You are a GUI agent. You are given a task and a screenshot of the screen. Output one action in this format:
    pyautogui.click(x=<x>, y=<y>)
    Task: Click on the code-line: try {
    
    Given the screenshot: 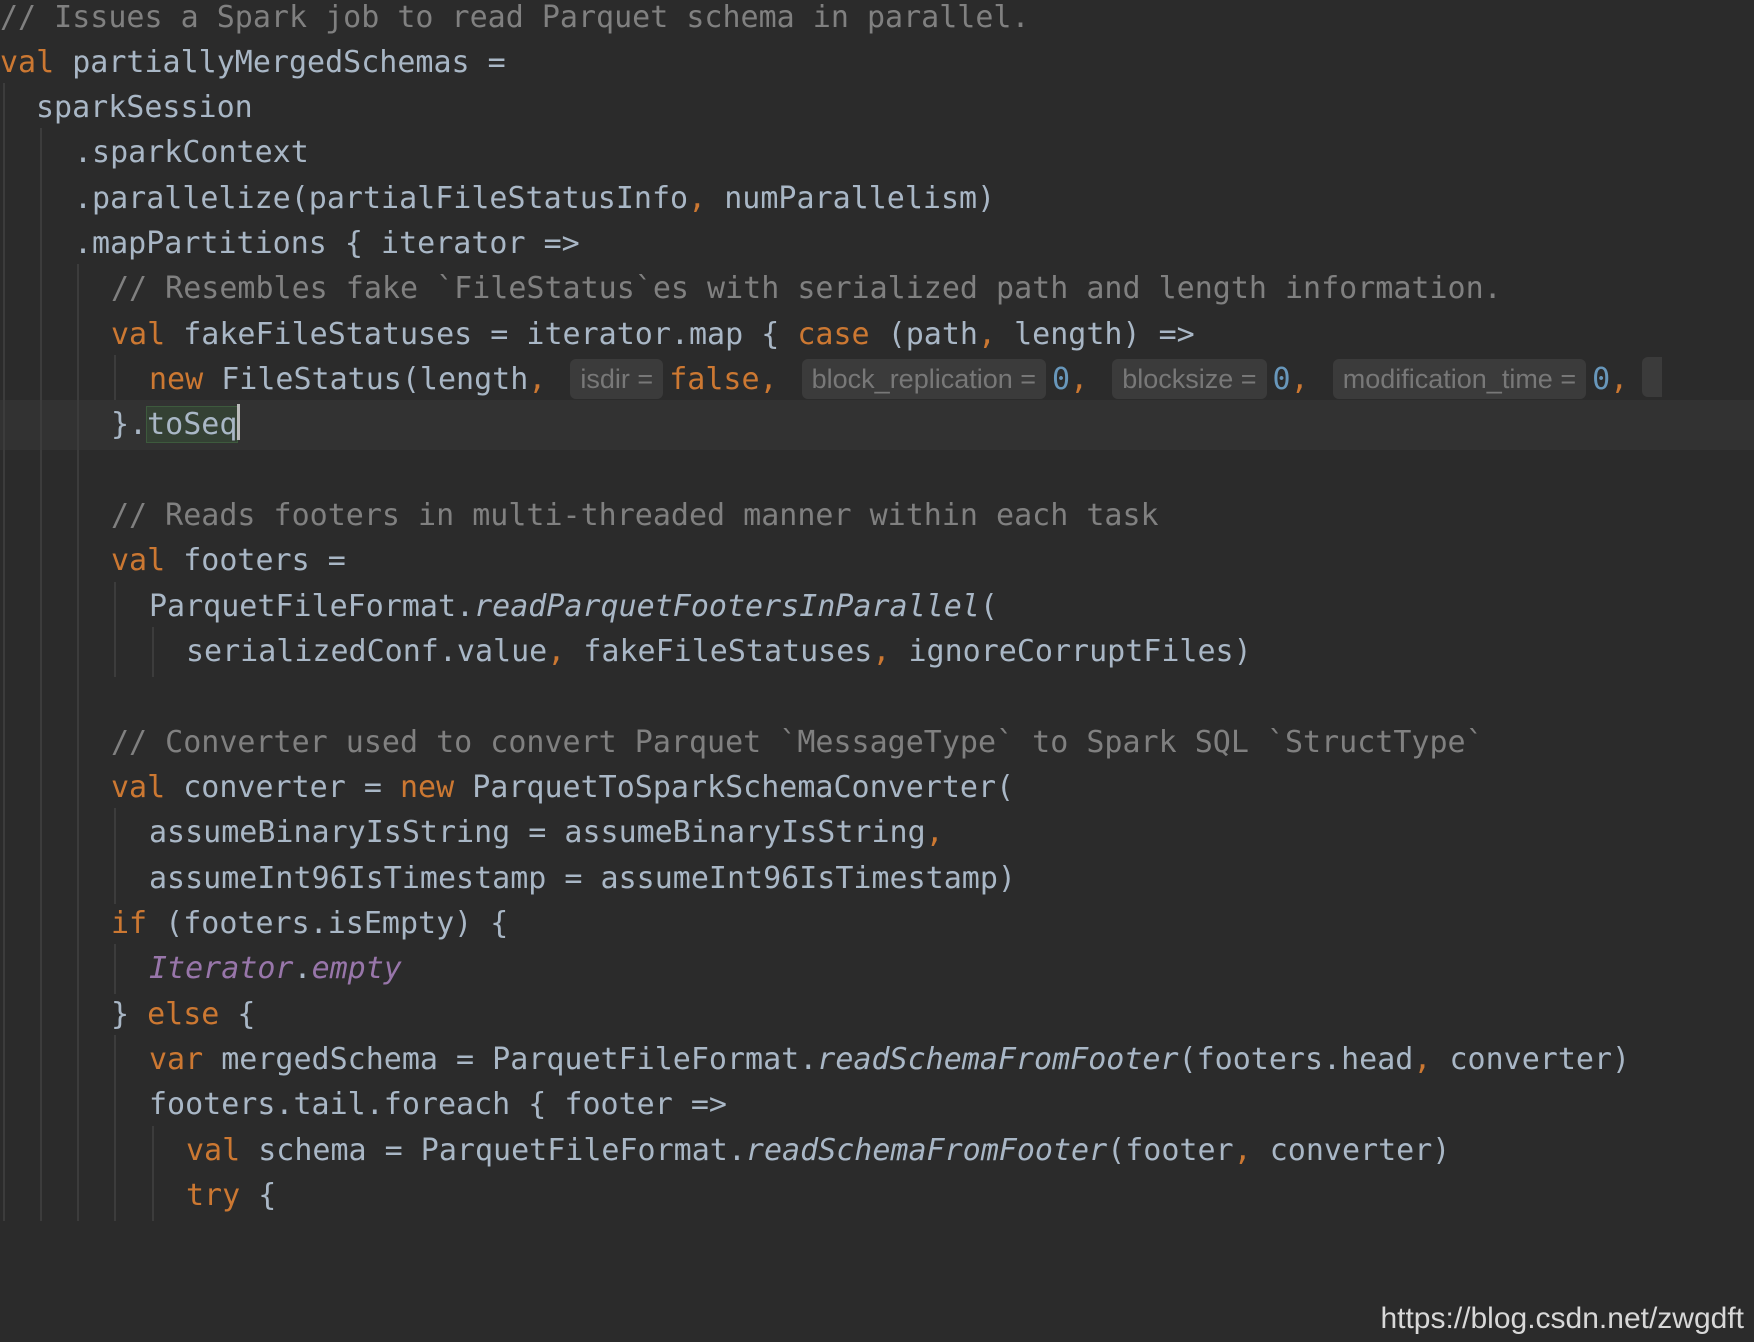 What is the action you would take?
    pyautogui.click(x=877, y=1196)
    